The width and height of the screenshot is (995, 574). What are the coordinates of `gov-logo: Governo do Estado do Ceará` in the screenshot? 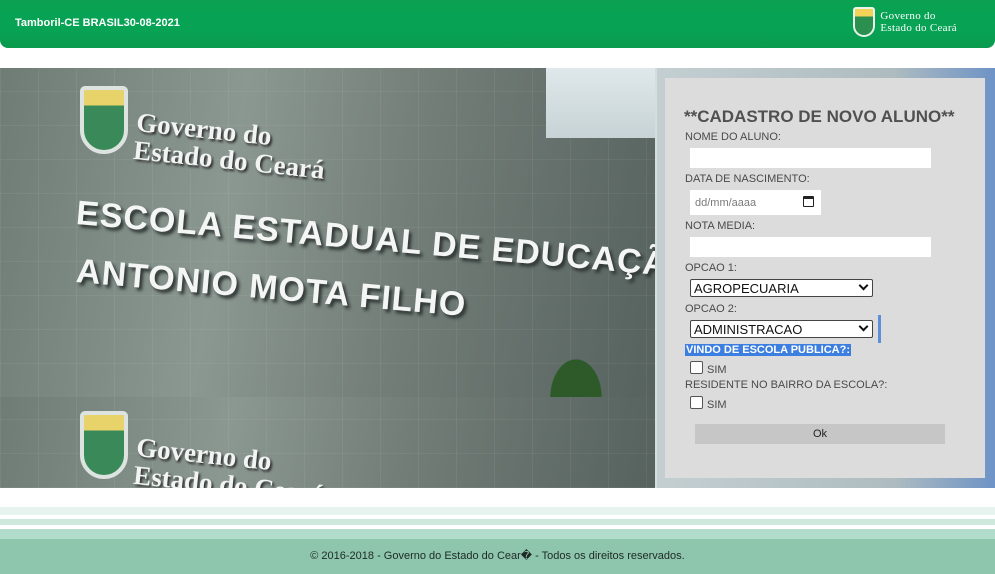 It's located at (905, 22).